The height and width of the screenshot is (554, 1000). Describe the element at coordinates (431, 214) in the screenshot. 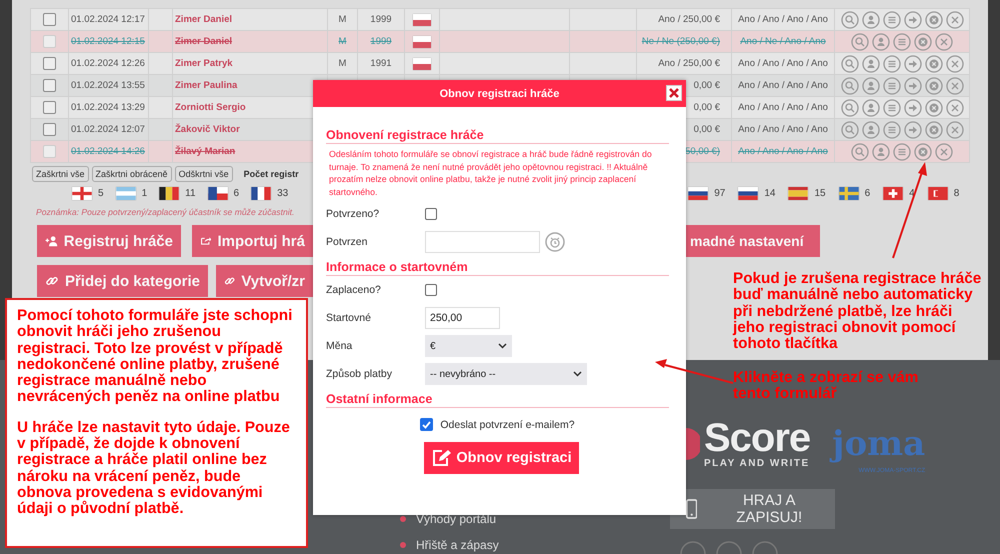

I see `confirmed-checkbox` at that location.